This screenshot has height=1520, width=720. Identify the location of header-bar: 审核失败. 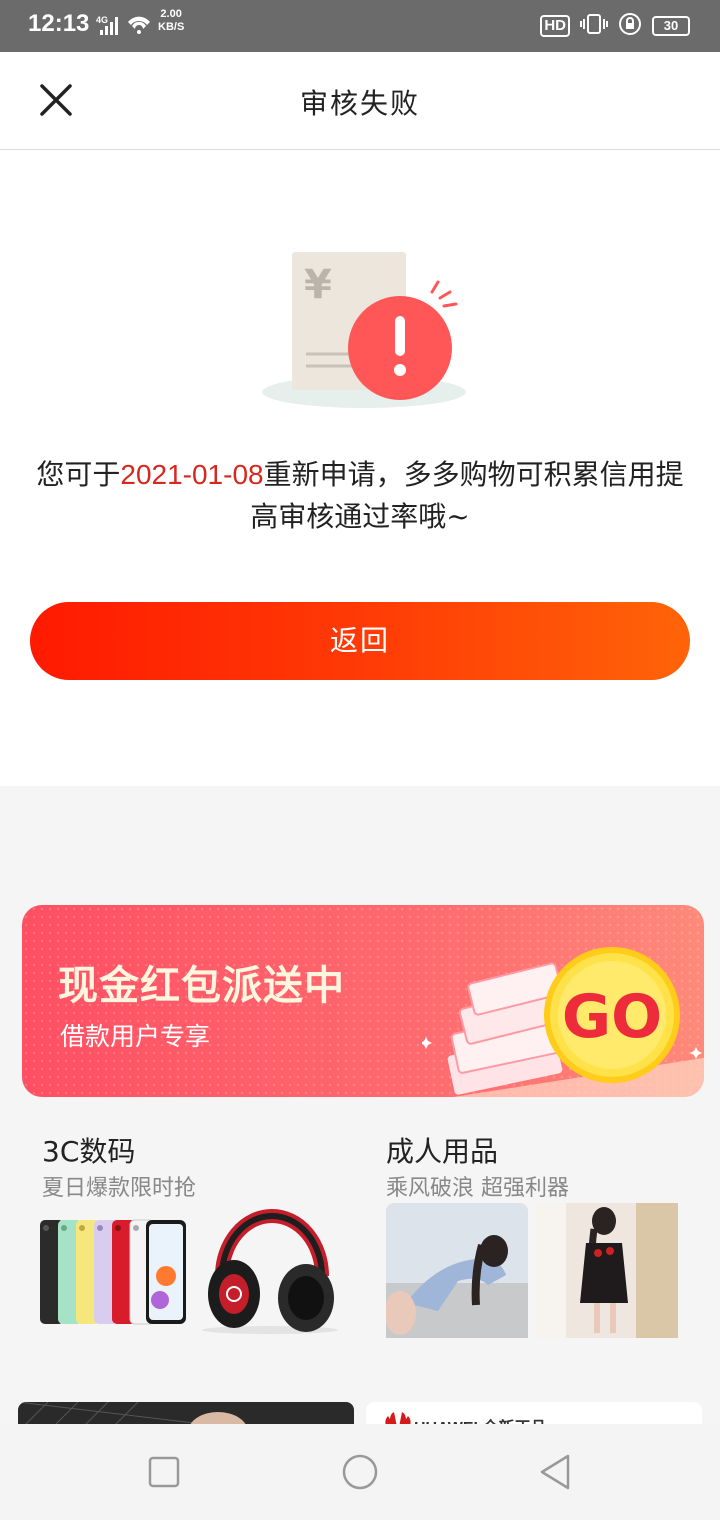
(360, 101).